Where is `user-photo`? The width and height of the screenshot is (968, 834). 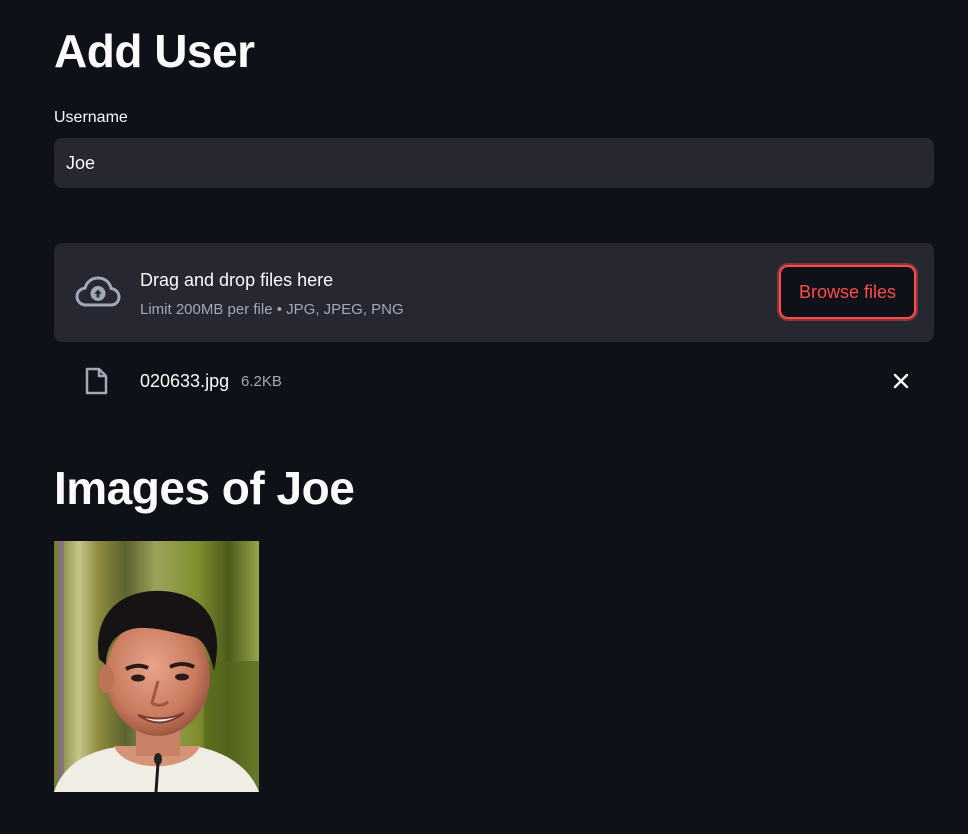
user-photo is located at coordinates (156, 666).